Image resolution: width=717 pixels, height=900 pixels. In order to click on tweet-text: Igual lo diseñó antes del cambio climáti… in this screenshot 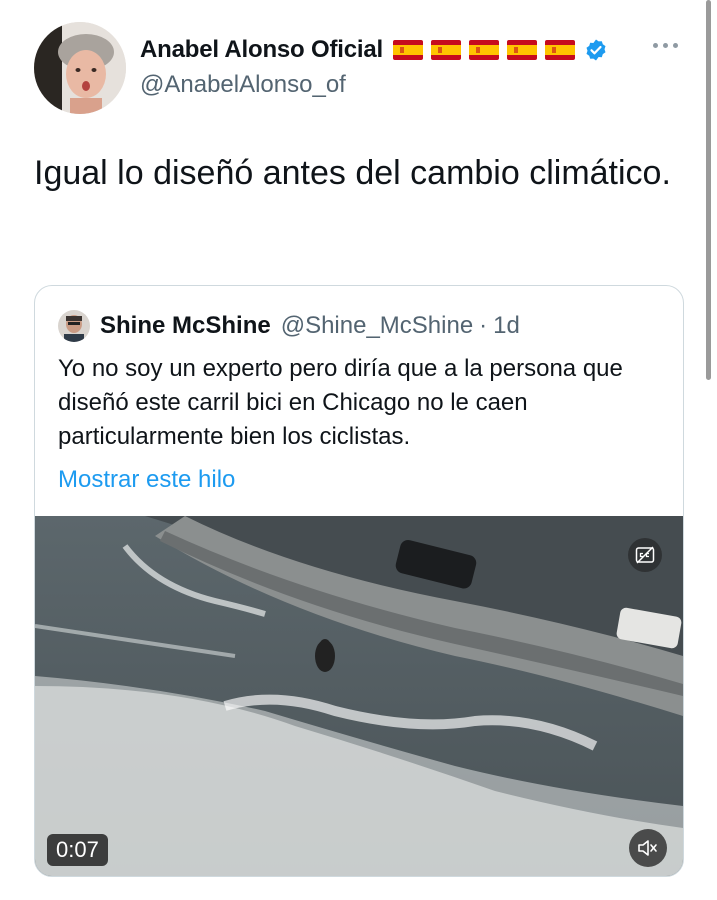, I will do `click(352, 173)`.